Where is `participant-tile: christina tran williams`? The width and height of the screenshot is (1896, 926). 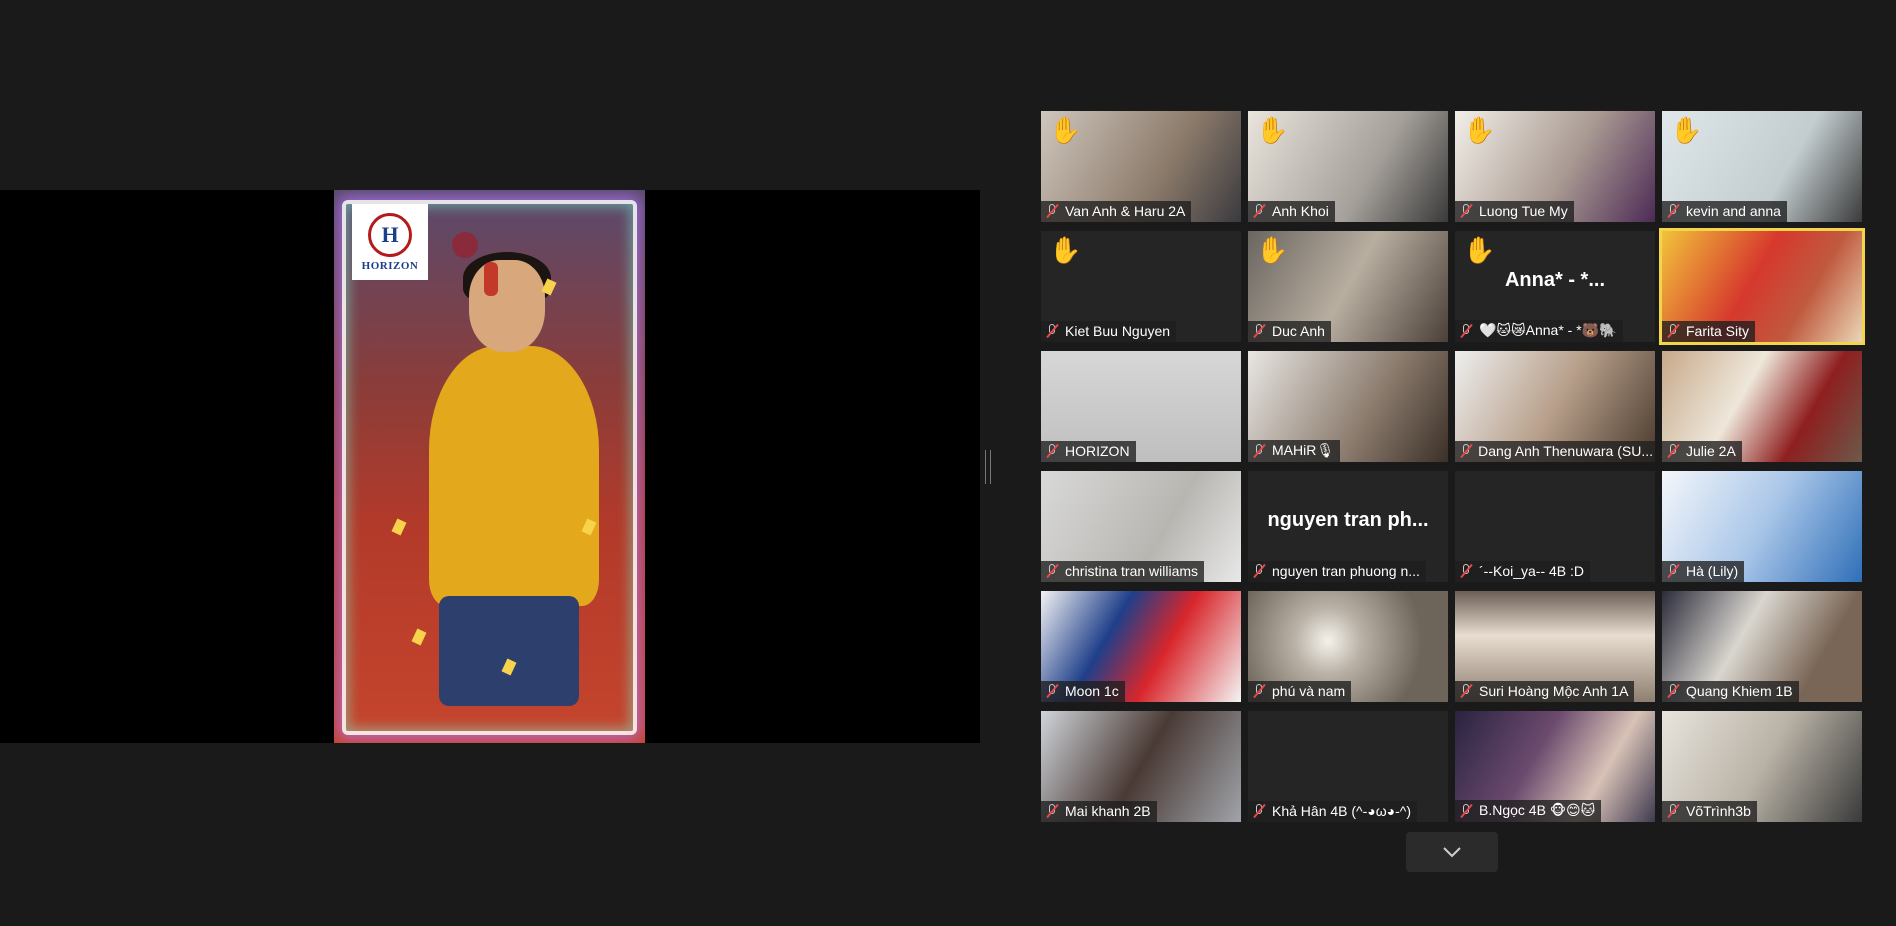
participant-tile: christina tran williams is located at coordinates (1141, 526).